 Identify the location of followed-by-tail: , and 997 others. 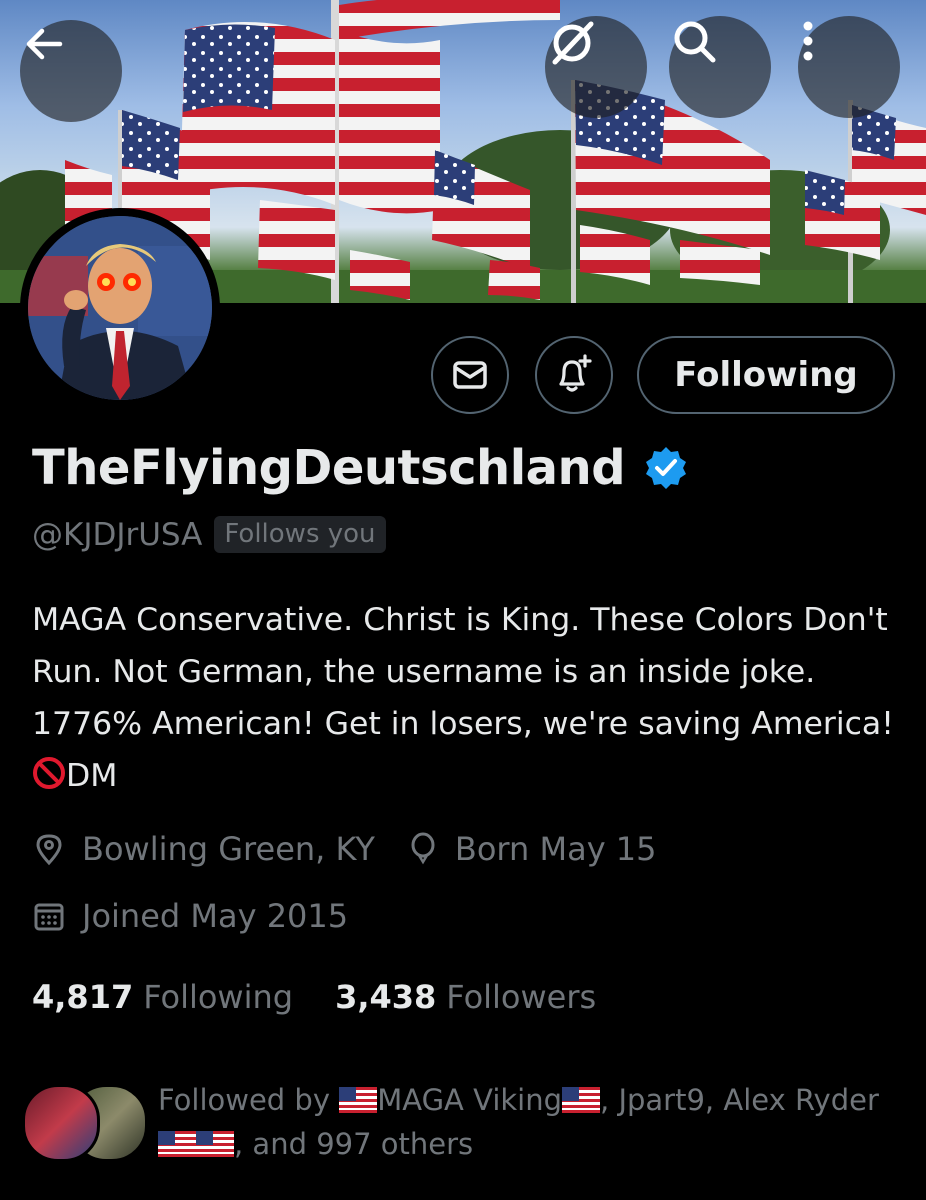
(354, 1144).